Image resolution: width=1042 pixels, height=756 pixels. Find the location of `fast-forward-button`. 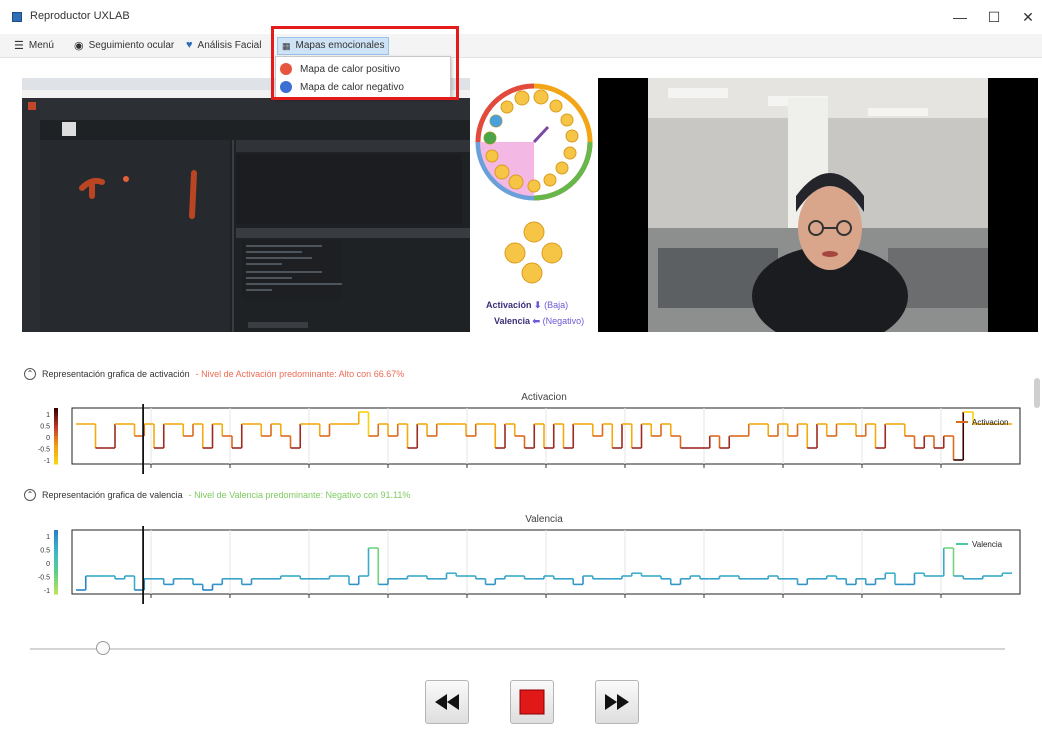

fast-forward-button is located at coordinates (617, 702).